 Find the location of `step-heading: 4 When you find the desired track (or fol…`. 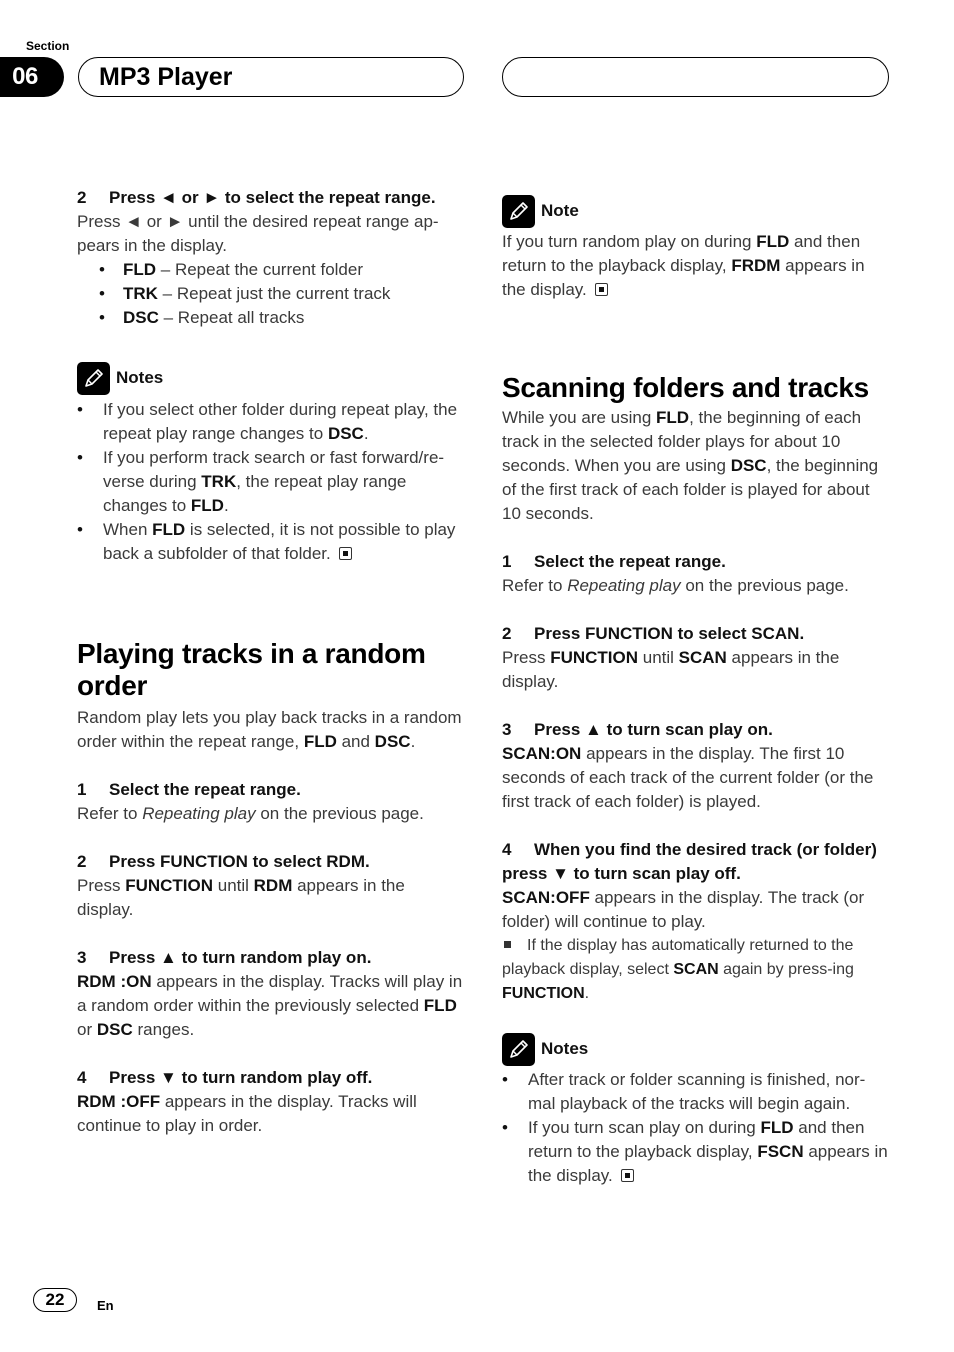

step-heading: 4 When you find the desired track (or fol… is located at coordinates (696, 862).